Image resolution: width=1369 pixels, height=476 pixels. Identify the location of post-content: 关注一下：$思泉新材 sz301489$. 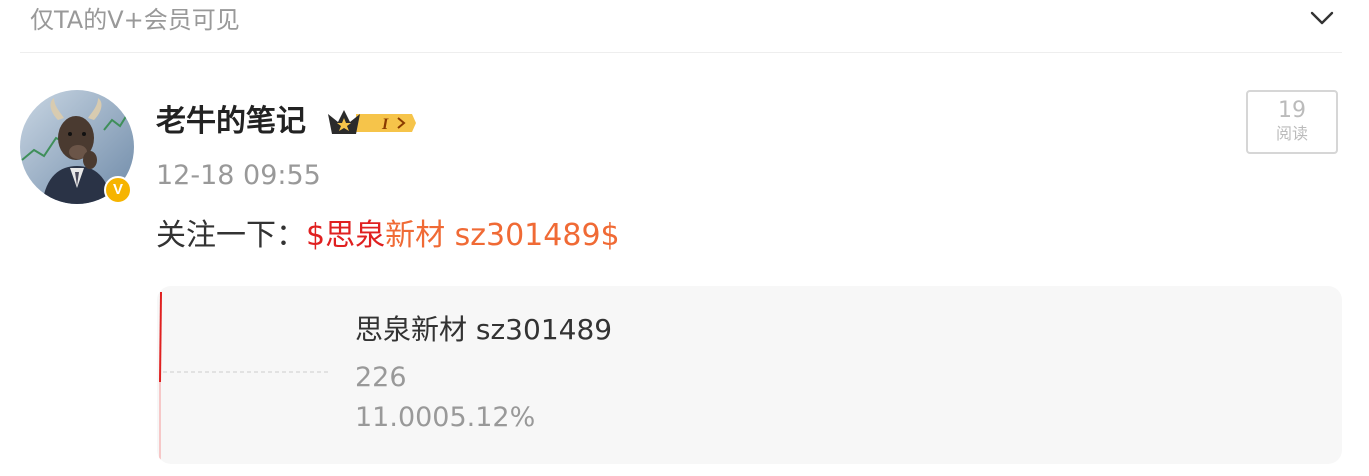
(388, 236).